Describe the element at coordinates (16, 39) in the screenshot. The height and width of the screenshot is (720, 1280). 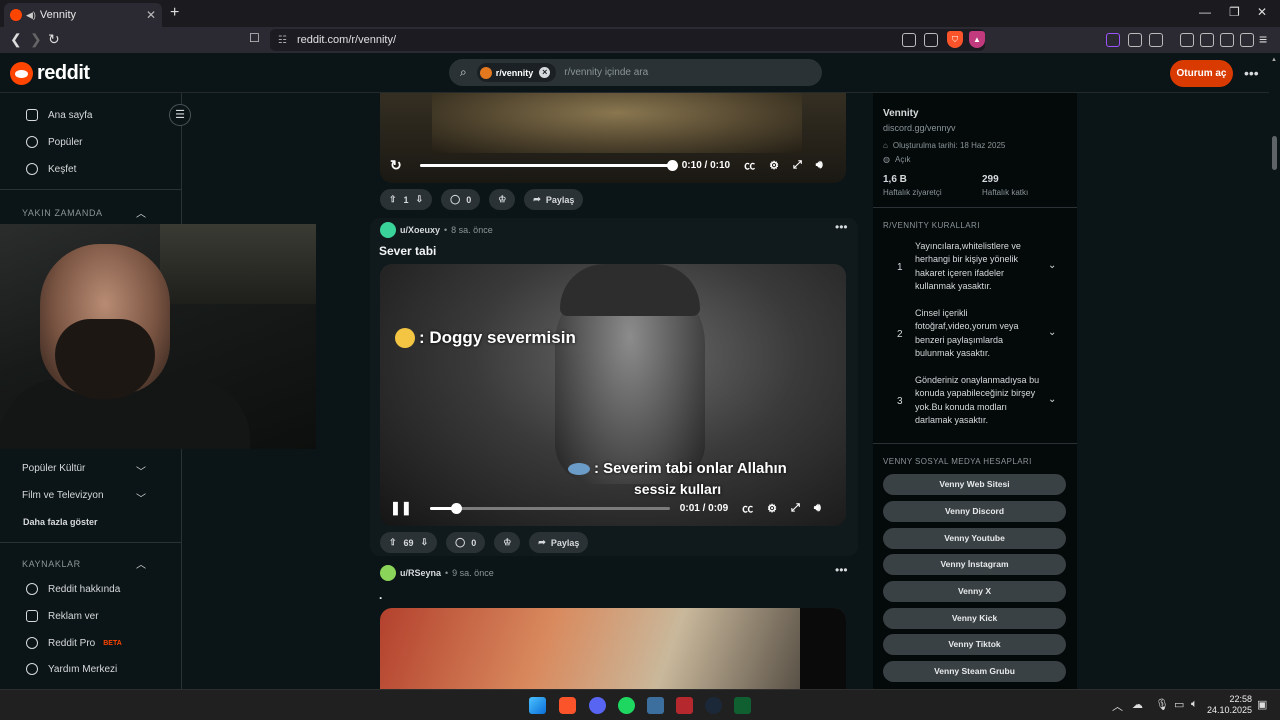
I see `back-icon: ❮` at that location.